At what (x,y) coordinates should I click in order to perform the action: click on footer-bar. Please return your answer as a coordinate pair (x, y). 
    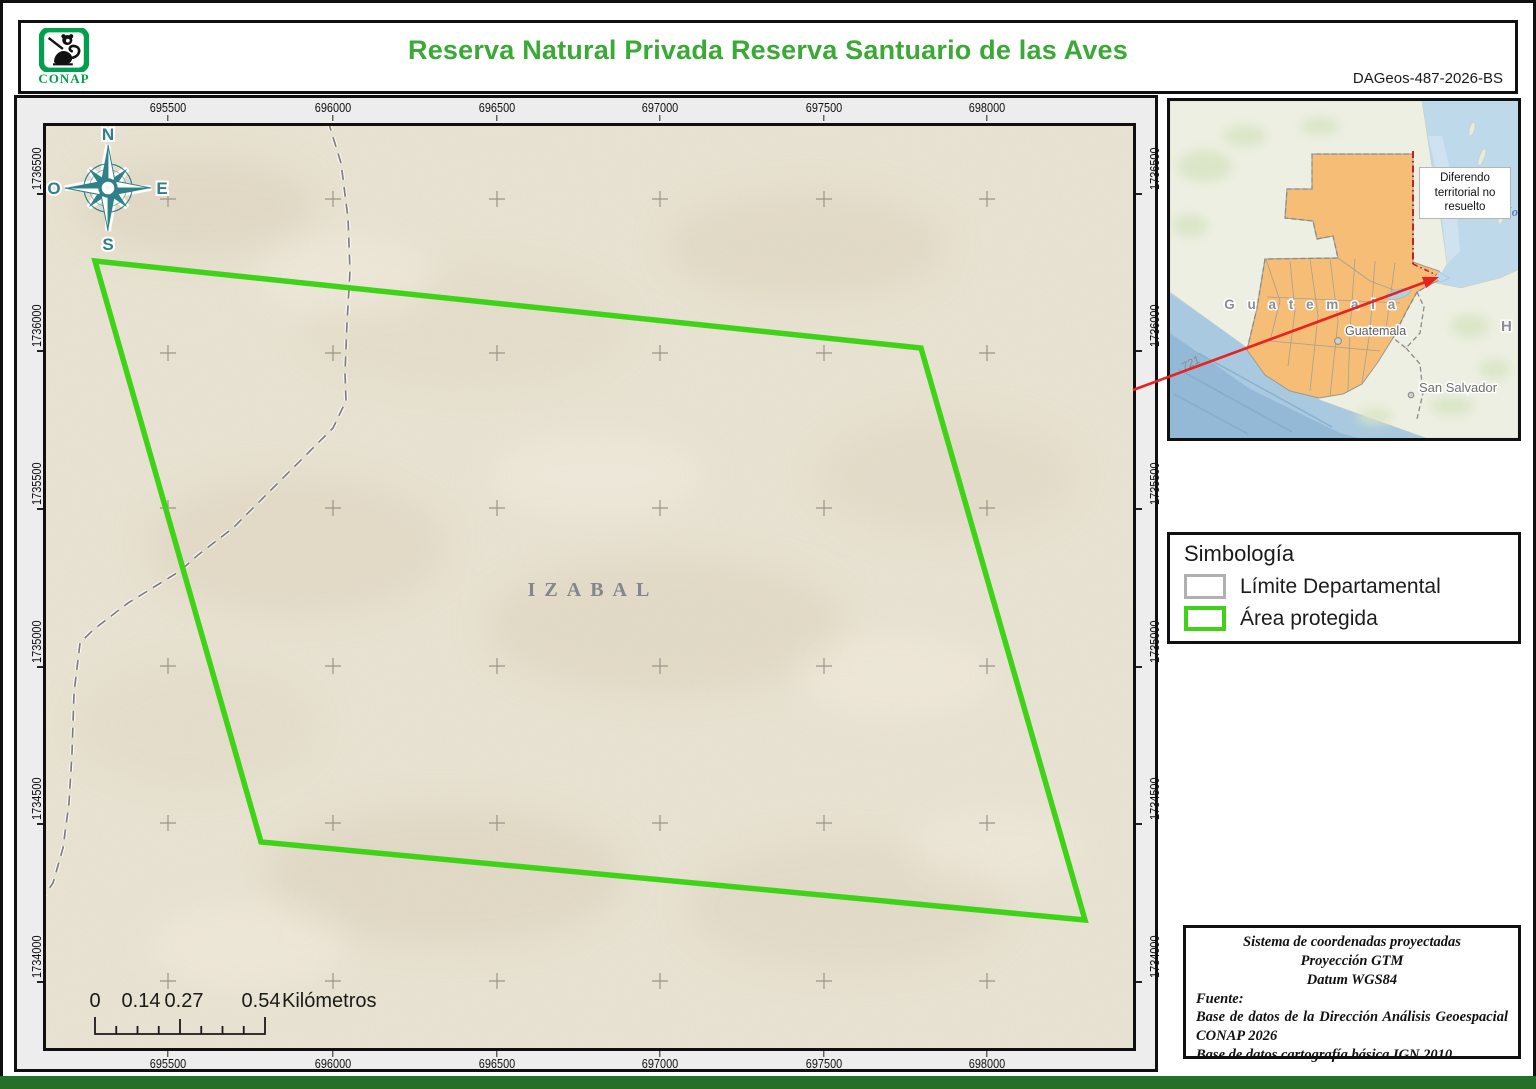
    Looking at the image, I should click on (768, 1082).